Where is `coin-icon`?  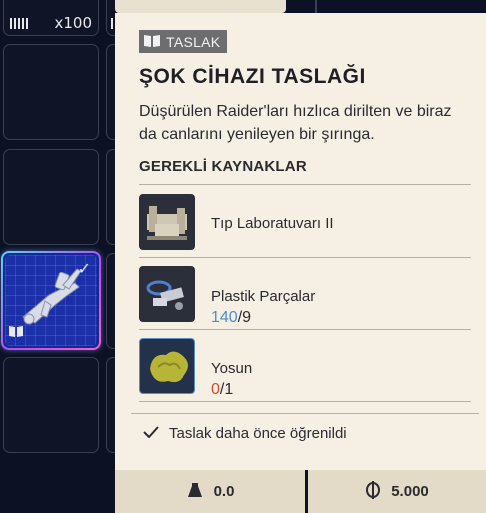 coin-icon is located at coordinates (373, 491).